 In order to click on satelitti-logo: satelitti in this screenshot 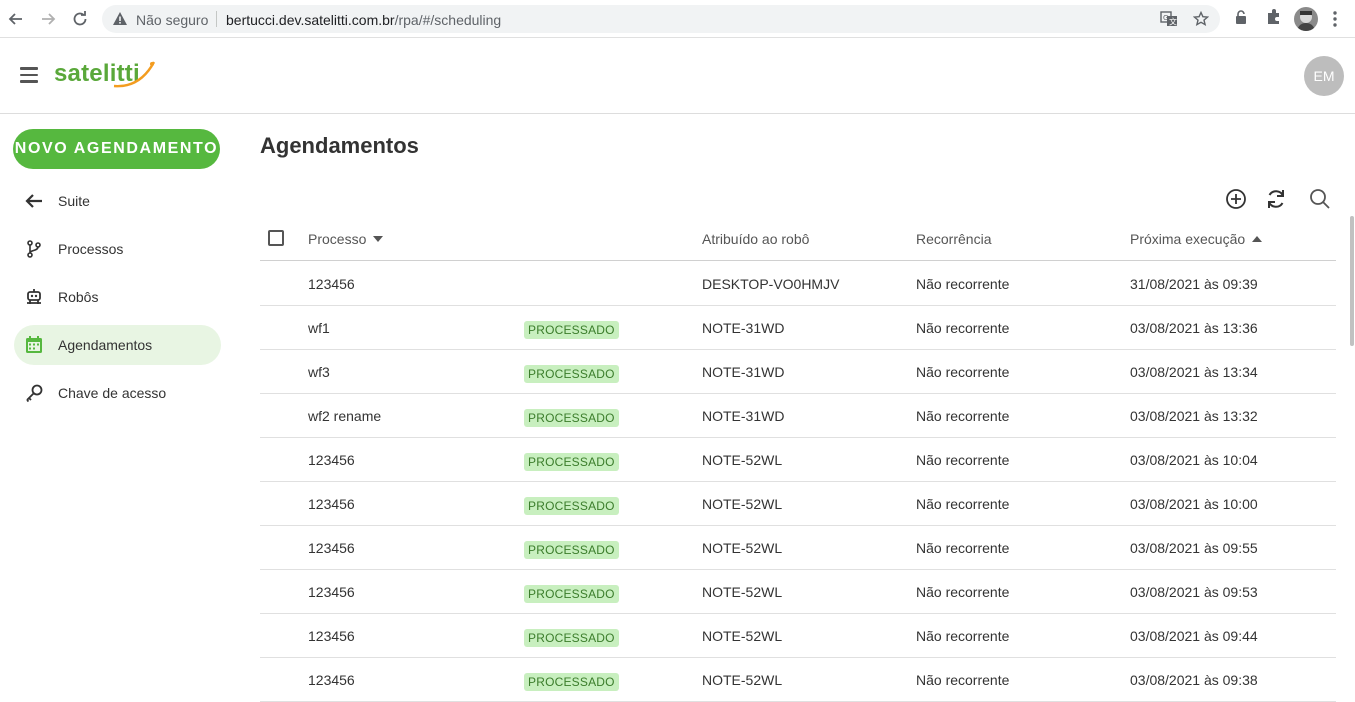, I will do `click(105, 74)`.